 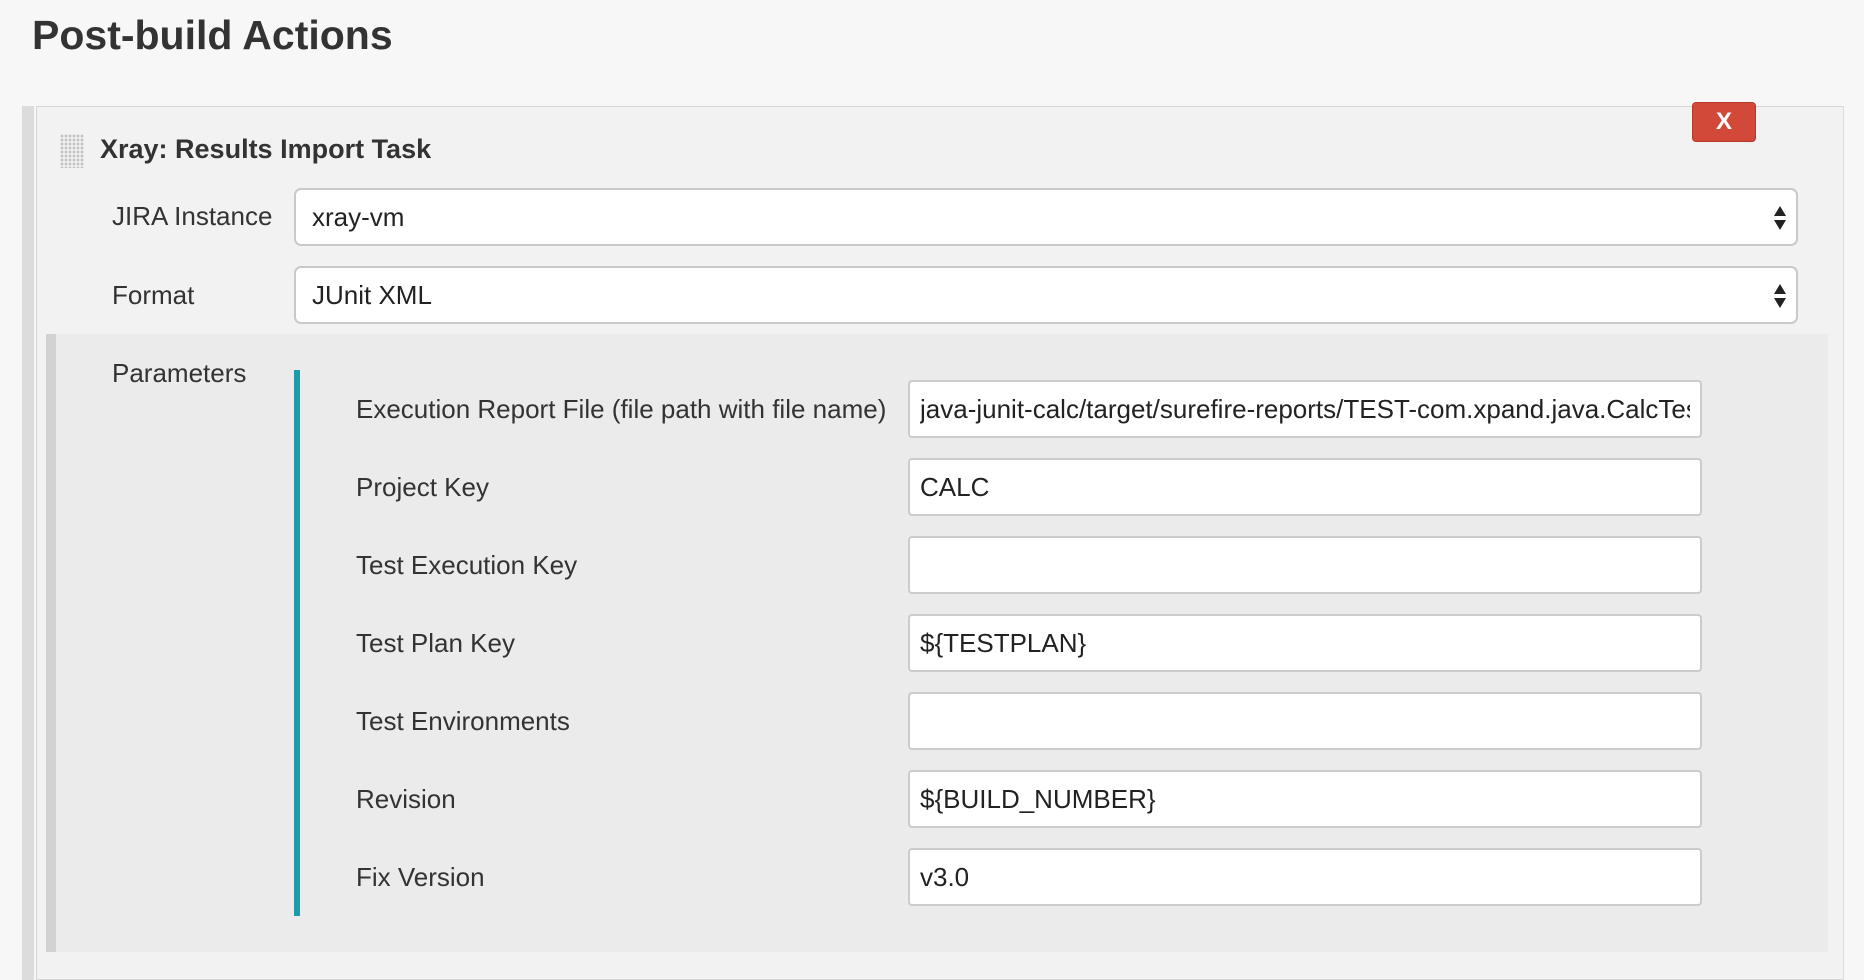 I want to click on section-title: Post-build Actions, so click(x=212, y=35).